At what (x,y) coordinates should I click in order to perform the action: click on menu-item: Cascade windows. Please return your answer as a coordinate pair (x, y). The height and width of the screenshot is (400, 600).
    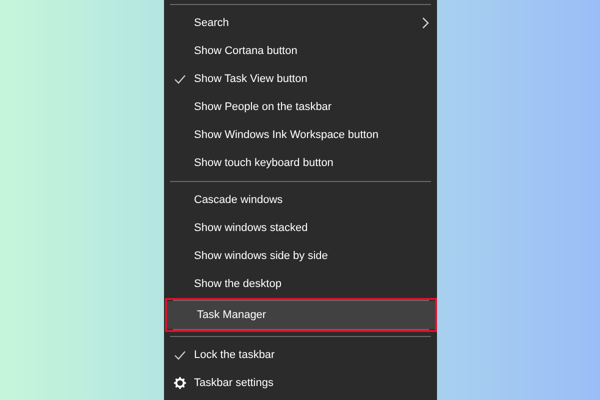
    Looking at the image, I should click on (300, 200).